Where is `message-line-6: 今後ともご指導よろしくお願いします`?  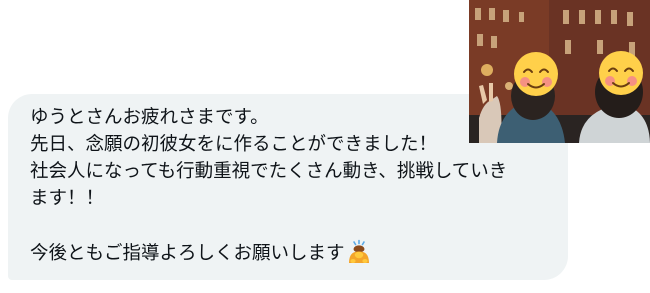 message-line-6: 今後ともご指導よろしくお願いします is located at coordinates (291, 253).